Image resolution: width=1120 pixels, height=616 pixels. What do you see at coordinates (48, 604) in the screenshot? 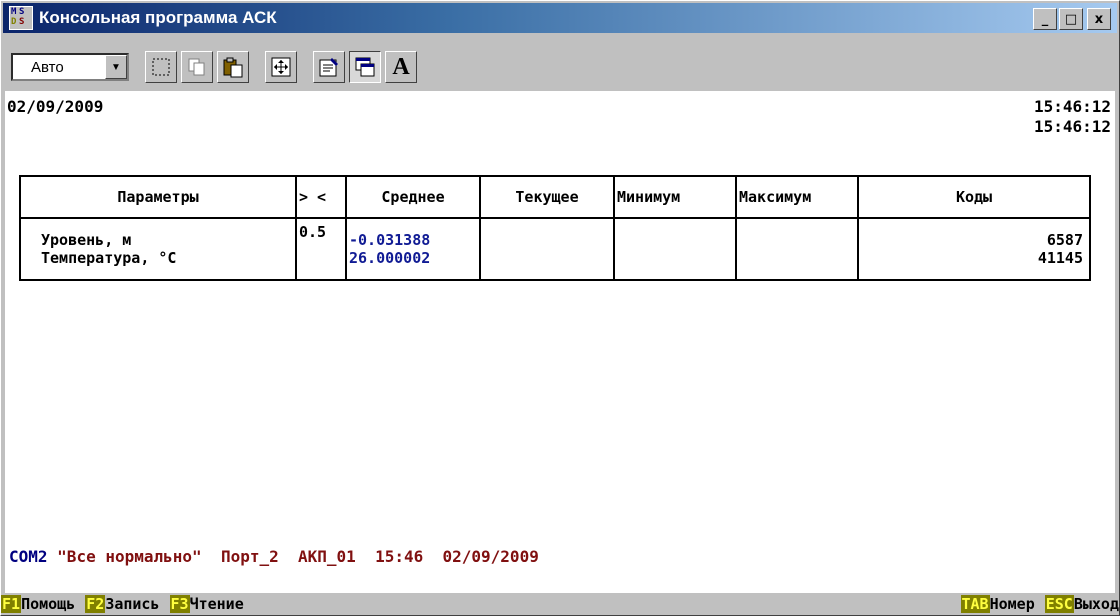
I see `fkey-f1-label: Помощь` at bounding box center [48, 604].